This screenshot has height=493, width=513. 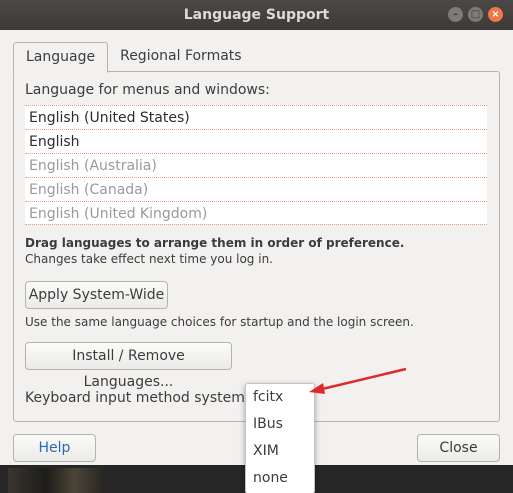 I want to click on window-controls: – □ ×, so click(x=475, y=14).